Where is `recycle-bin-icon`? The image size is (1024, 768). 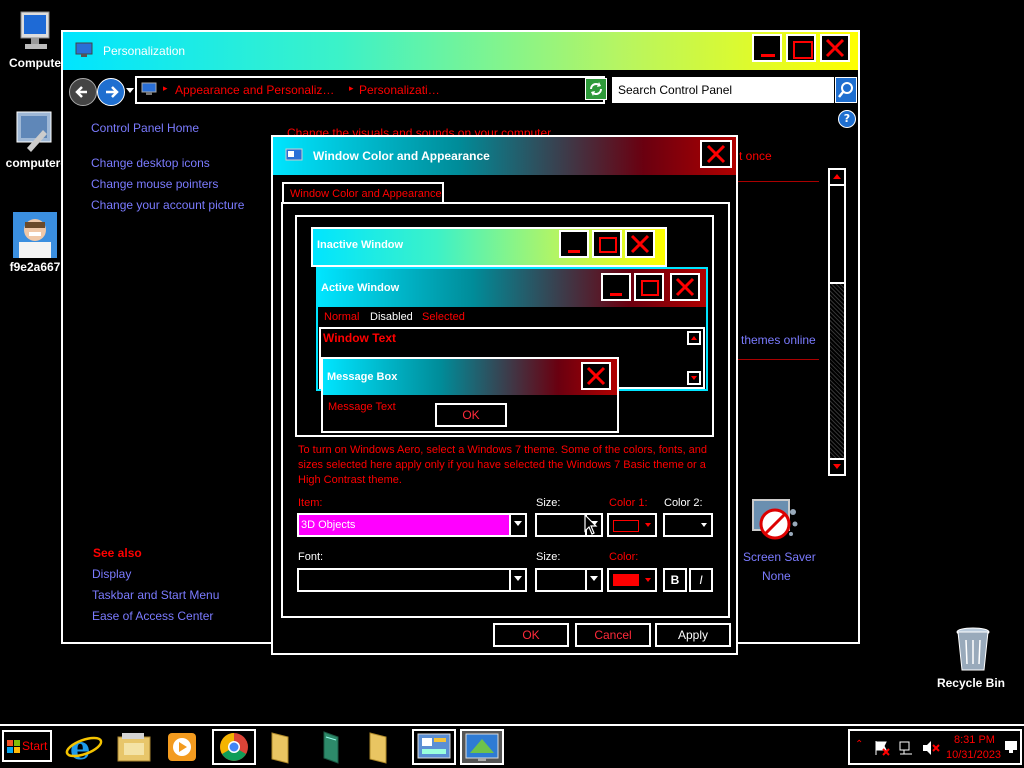
recycle-bin-icon is located at coordinates (973, 650).